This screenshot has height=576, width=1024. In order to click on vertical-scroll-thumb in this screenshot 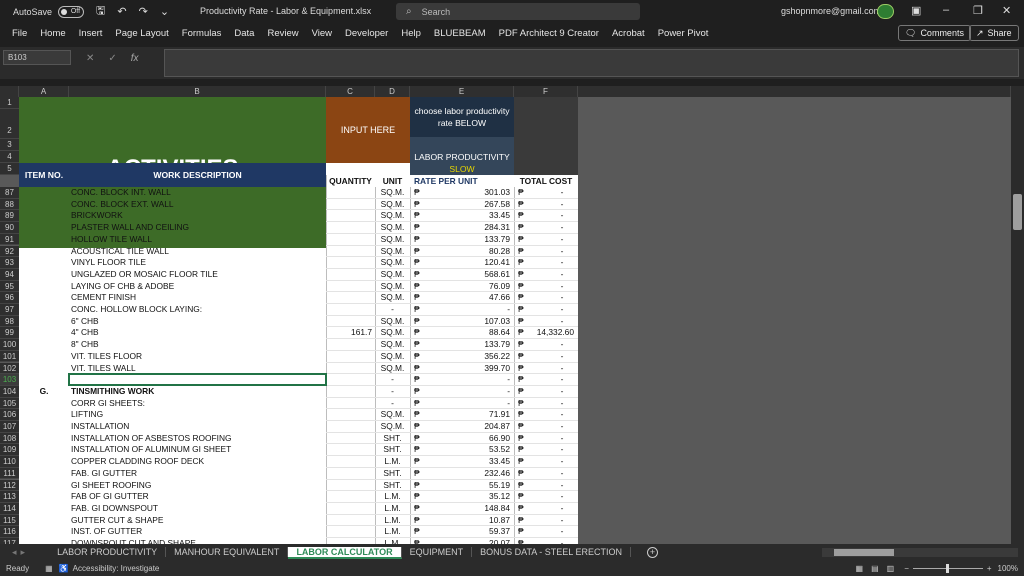, I will do `click(1017, 212)`.